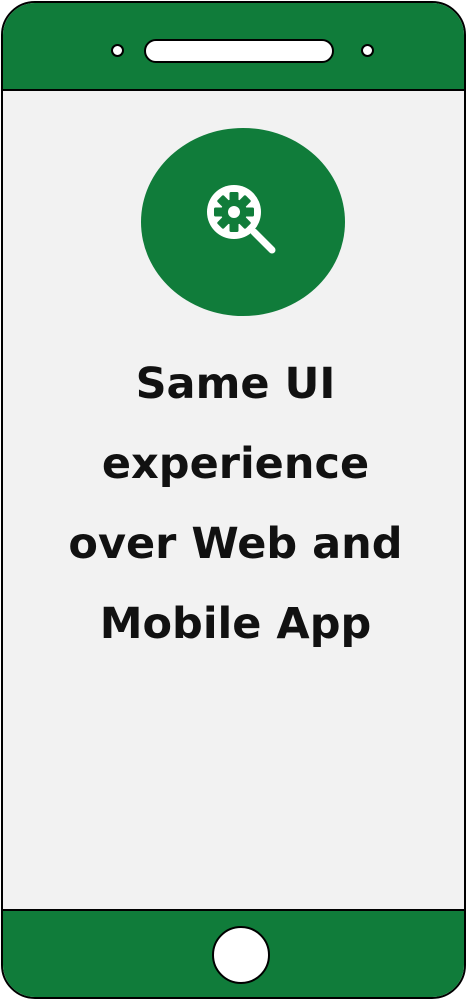  What do you see at coordinates (241, 955) in the screenshot?
I see `home-button` at bounding box center [241, 955].